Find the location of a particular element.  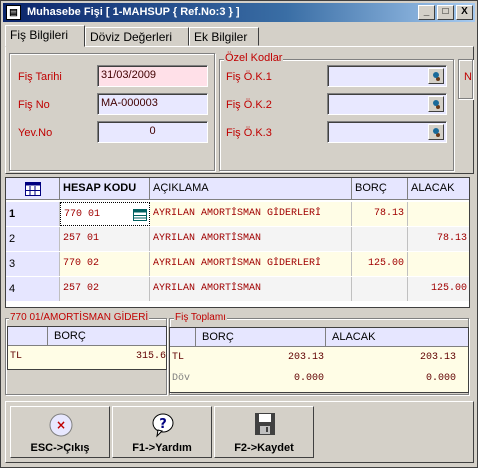

hesap-kodu-cell: 770 02 is located at coordinates (105, 264).